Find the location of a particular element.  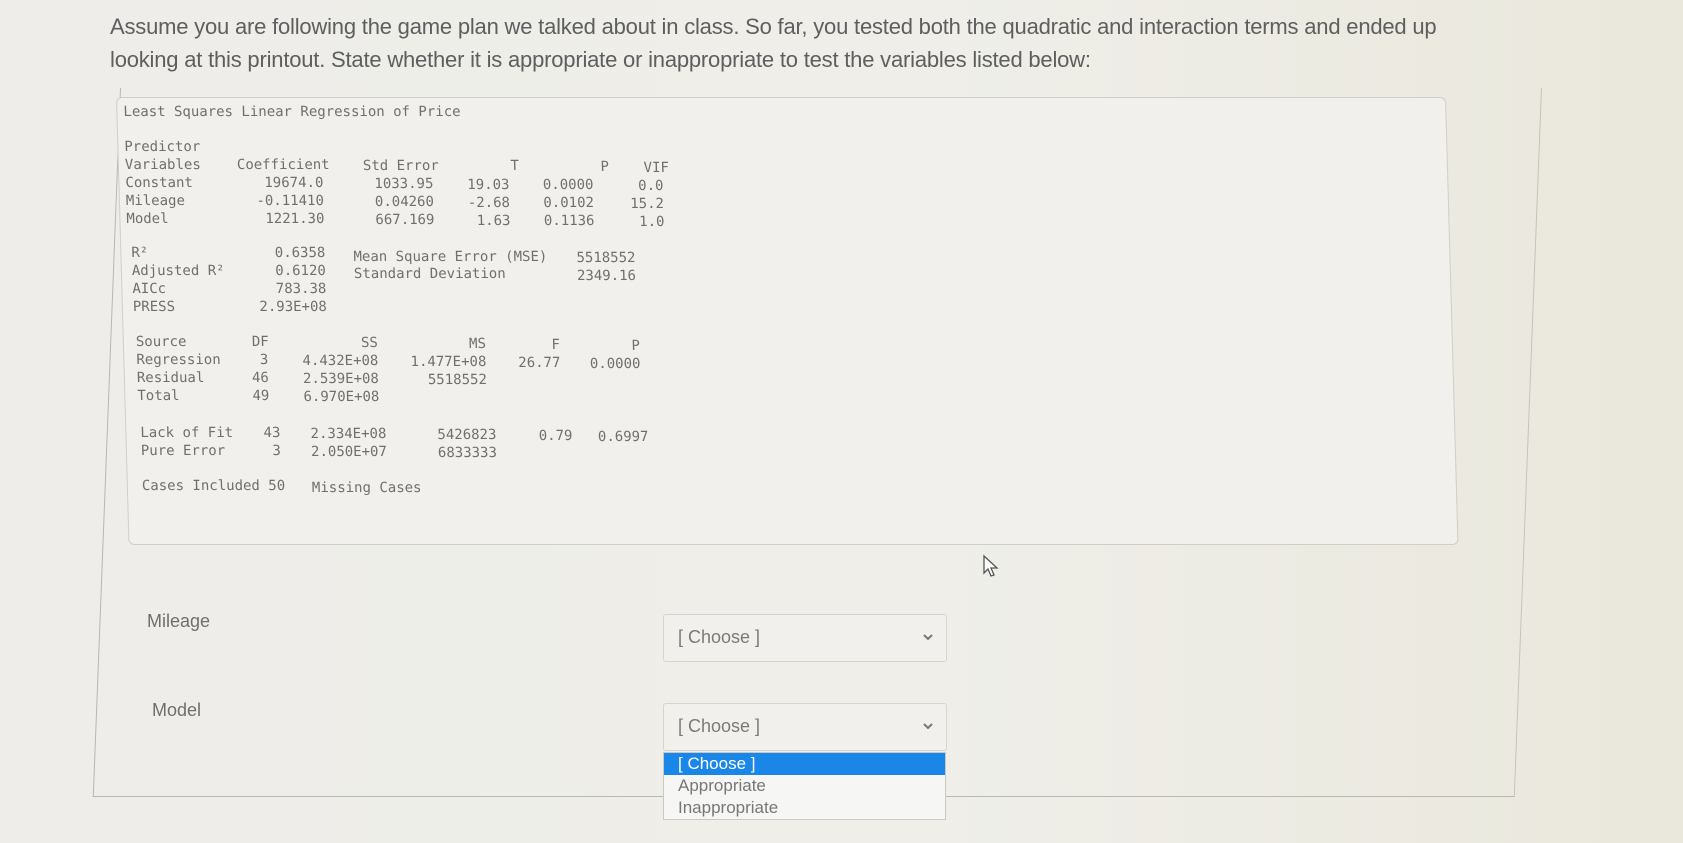

anova-df: 3 is located at coordinates (264, 360).